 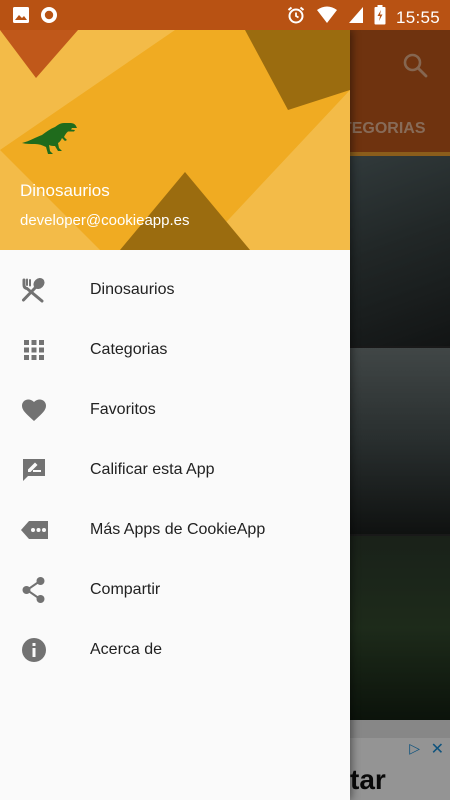 I want to click on alarm-icon, so click(x=296, y=17).